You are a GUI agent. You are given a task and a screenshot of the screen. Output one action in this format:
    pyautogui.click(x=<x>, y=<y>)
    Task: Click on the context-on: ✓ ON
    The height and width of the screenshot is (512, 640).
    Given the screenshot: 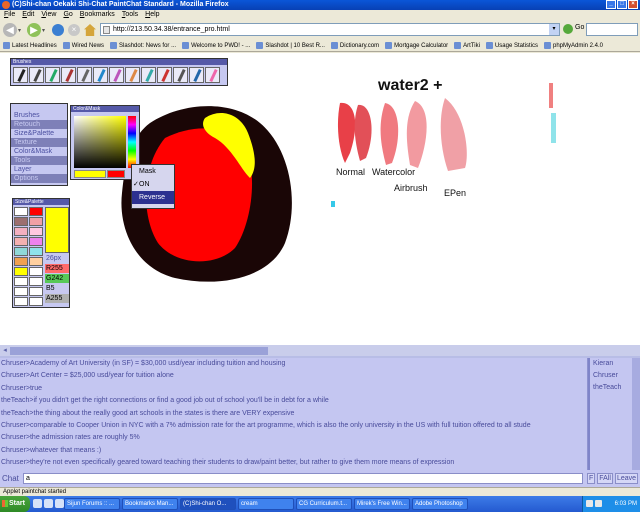 What is the action you would take?
    pyautogui.click(x=153, y=184)
    